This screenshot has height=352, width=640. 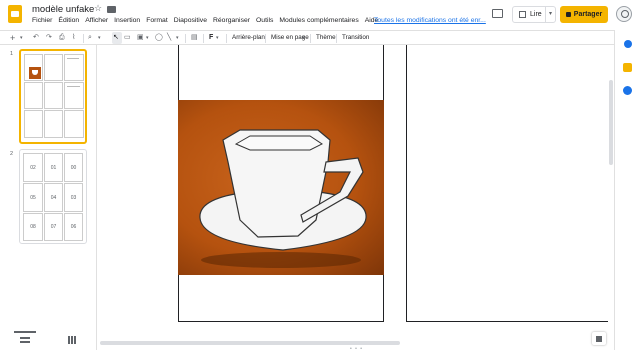 I want to click on thumb-cell: 08, so click(x=33, y=227).